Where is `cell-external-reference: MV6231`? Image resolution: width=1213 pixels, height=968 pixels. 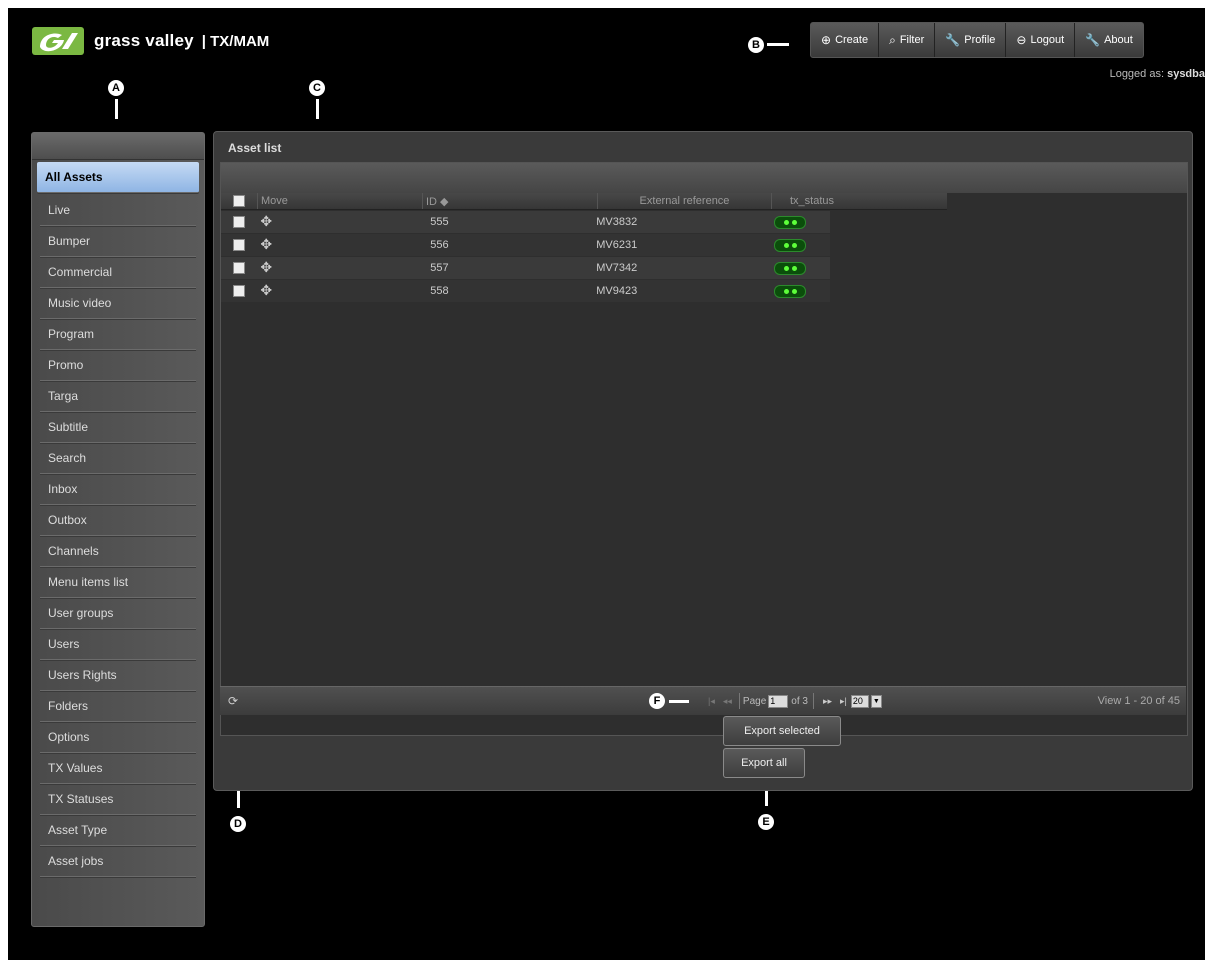
cell-external-reference: MV6231 is located at coordinates (617, 245).